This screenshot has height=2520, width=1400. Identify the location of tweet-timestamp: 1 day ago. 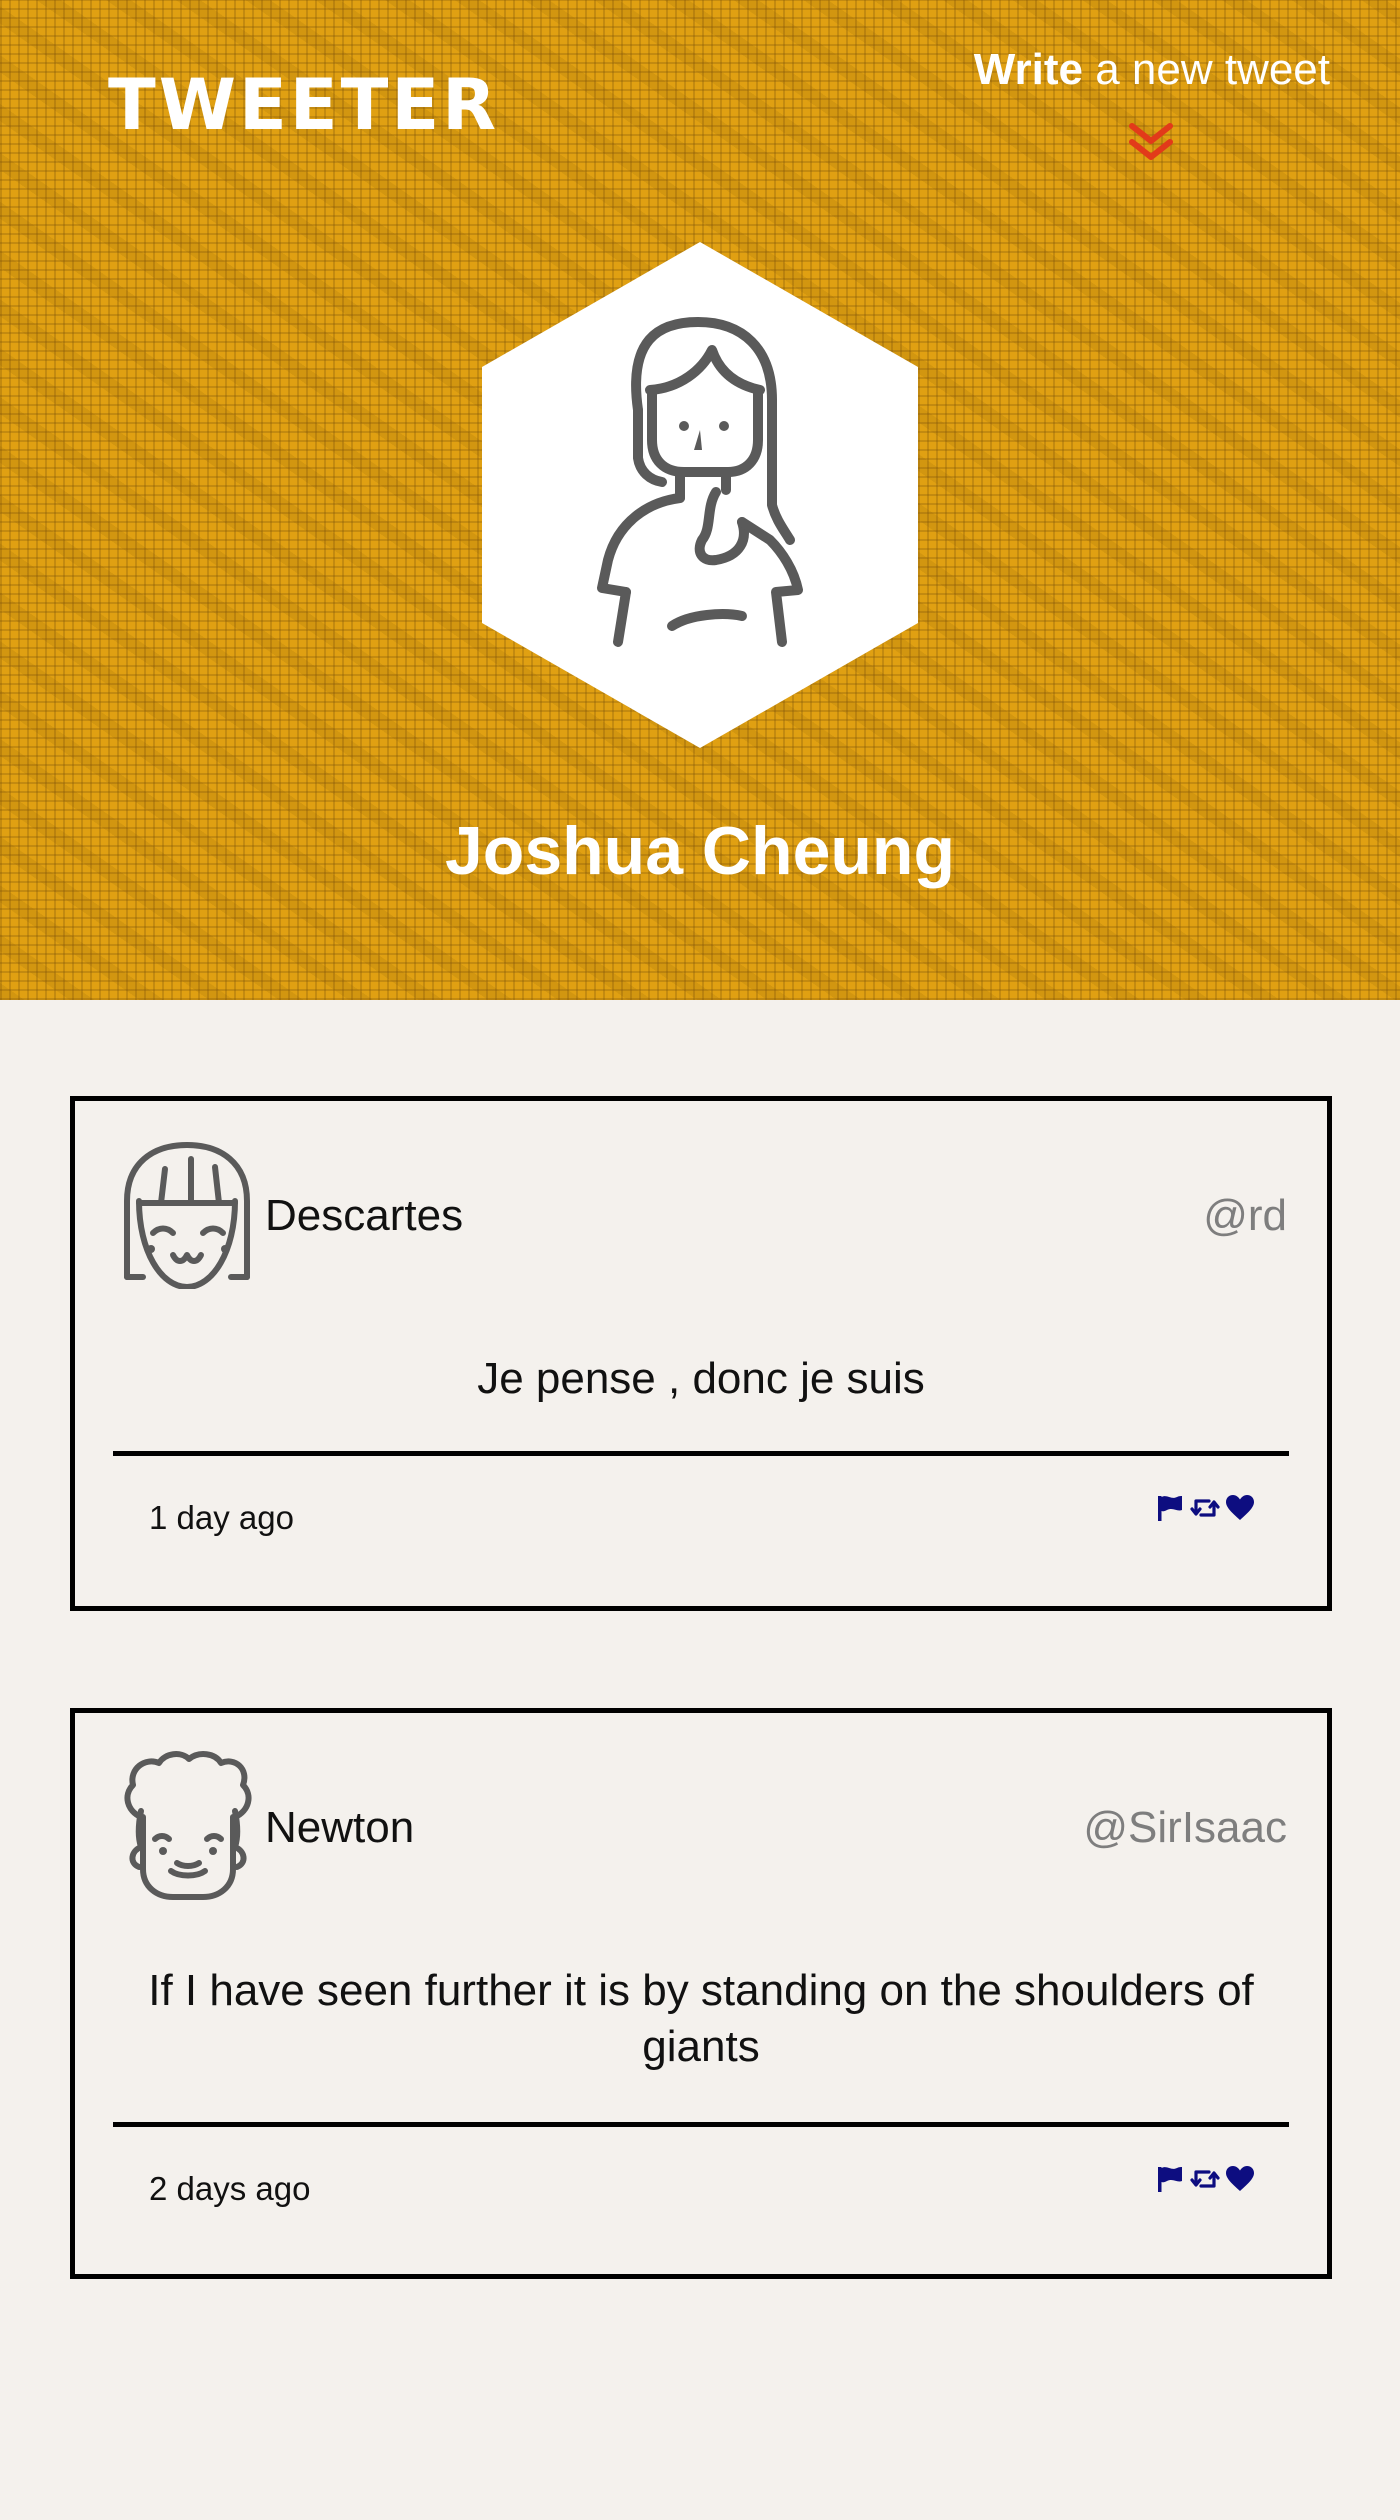
(221, 1517).